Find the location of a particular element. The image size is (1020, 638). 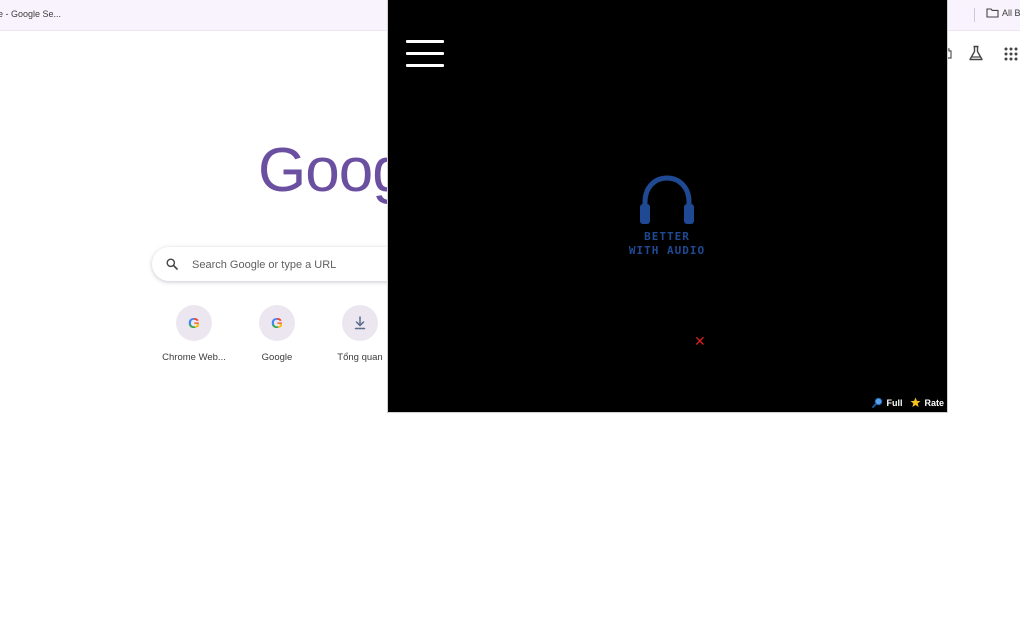

shortcut-label: Google is located at coordinates (277, 357).